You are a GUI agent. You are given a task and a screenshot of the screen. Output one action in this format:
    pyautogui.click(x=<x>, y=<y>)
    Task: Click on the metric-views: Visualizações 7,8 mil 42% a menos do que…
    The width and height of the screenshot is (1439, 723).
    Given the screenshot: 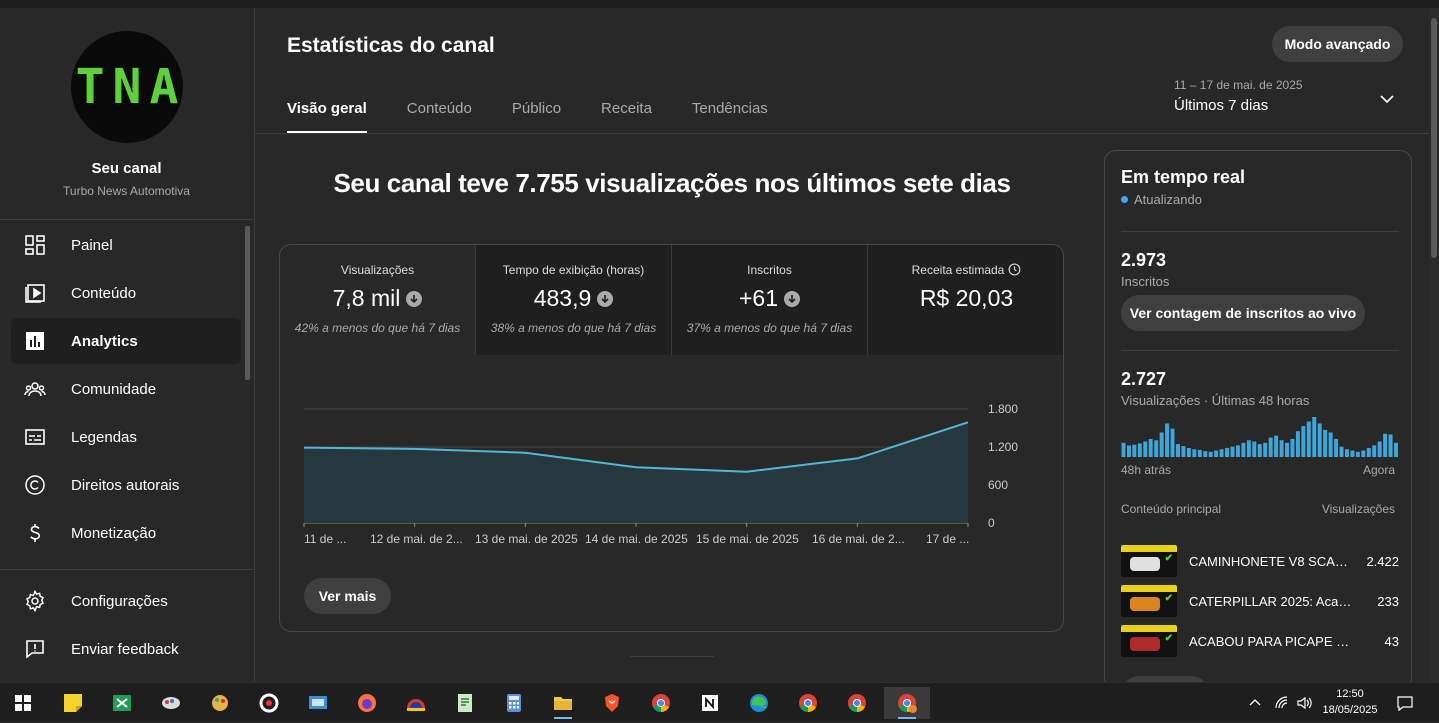 What is the action you would take?
    pyautogui.click(x=378, y=300)
    